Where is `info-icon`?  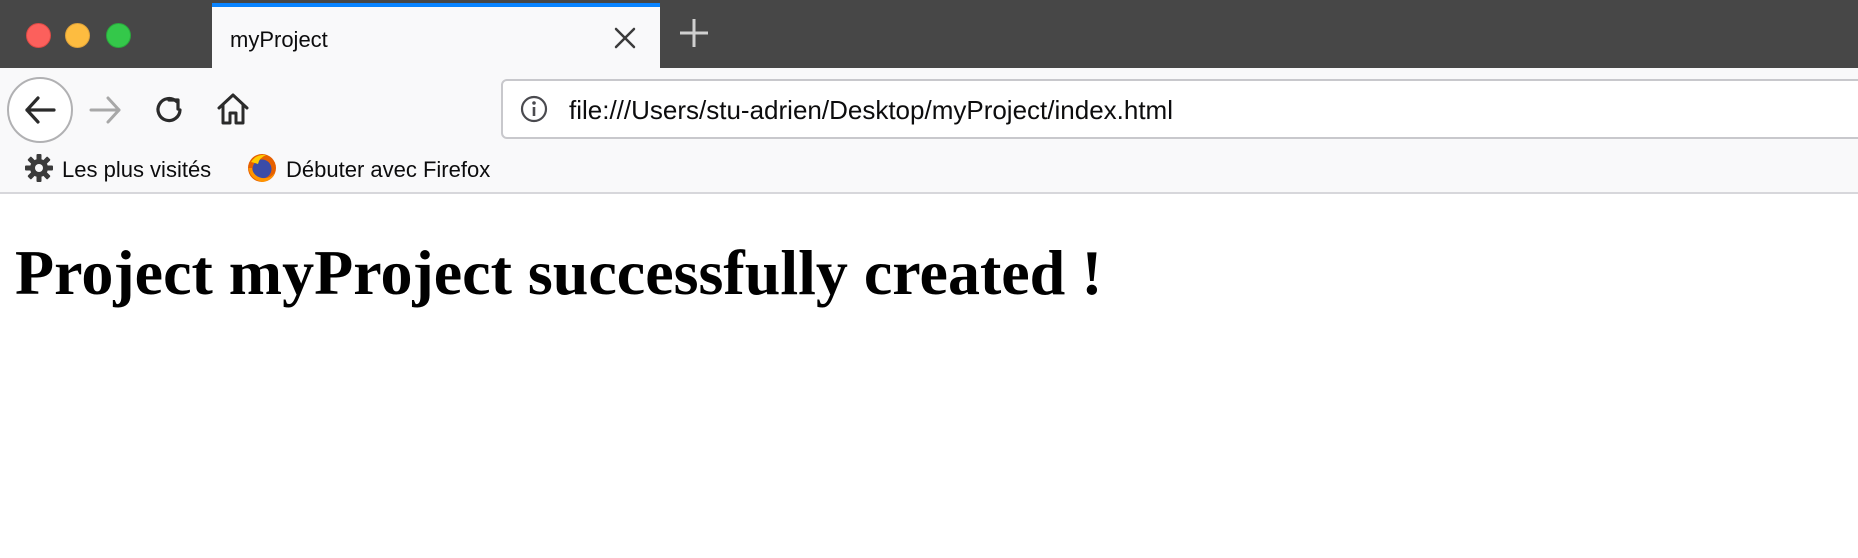 info-icon is located at coordinates (534, 109).